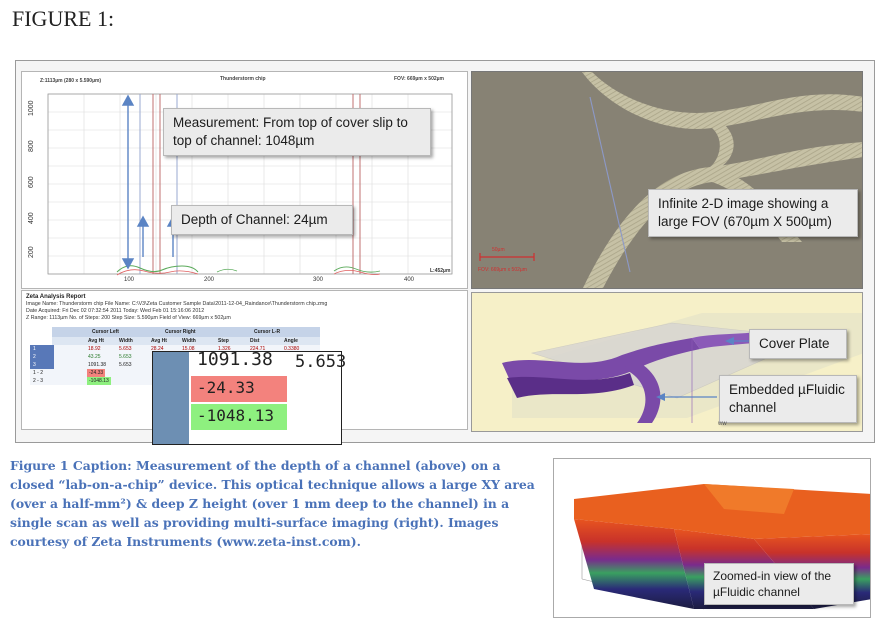 The image size is (880, 624). What do you see at coordinates (722, 424) in the screenshot?
I see `3d-watermark: ww` at bounding box center [722, 424].